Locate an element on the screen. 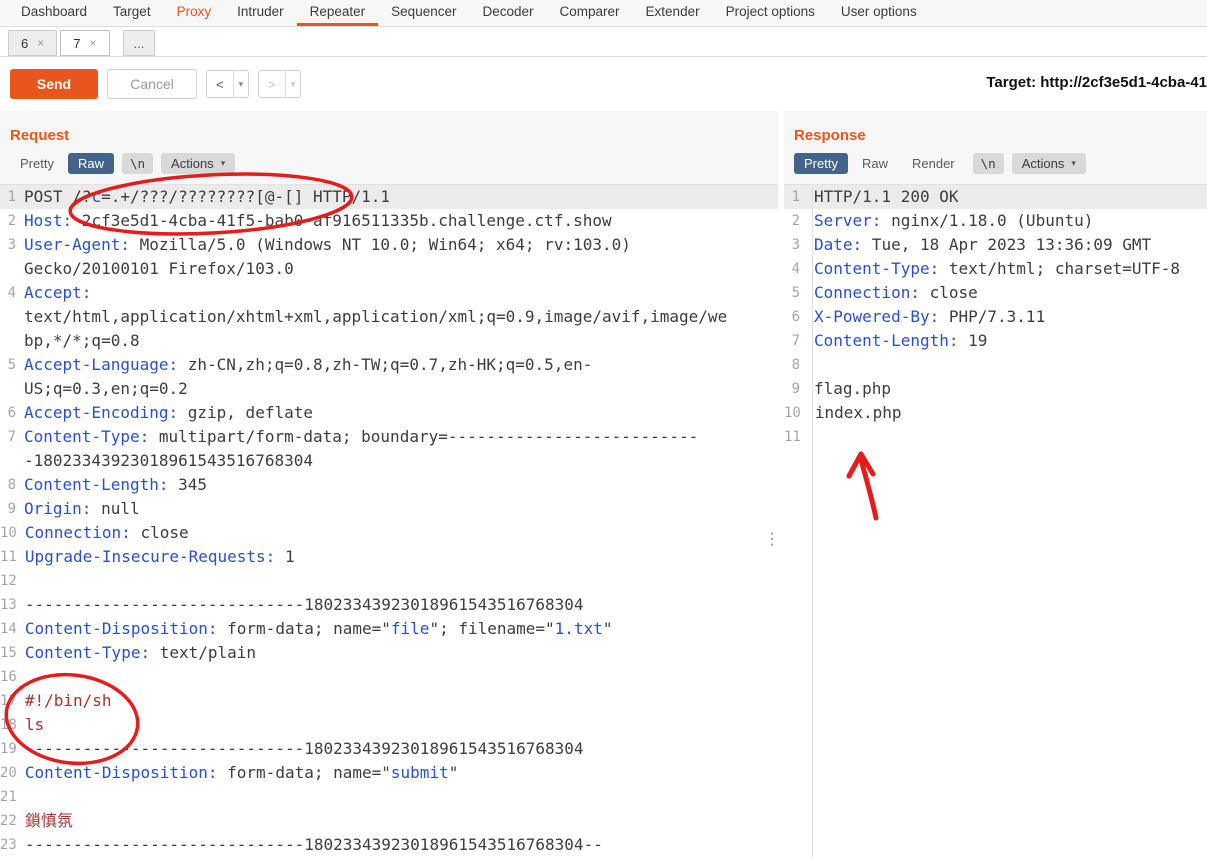 The width and height of the screenshot is (1207, 860). history-forward-button: > ▾ is located at coordinates (280, 84).